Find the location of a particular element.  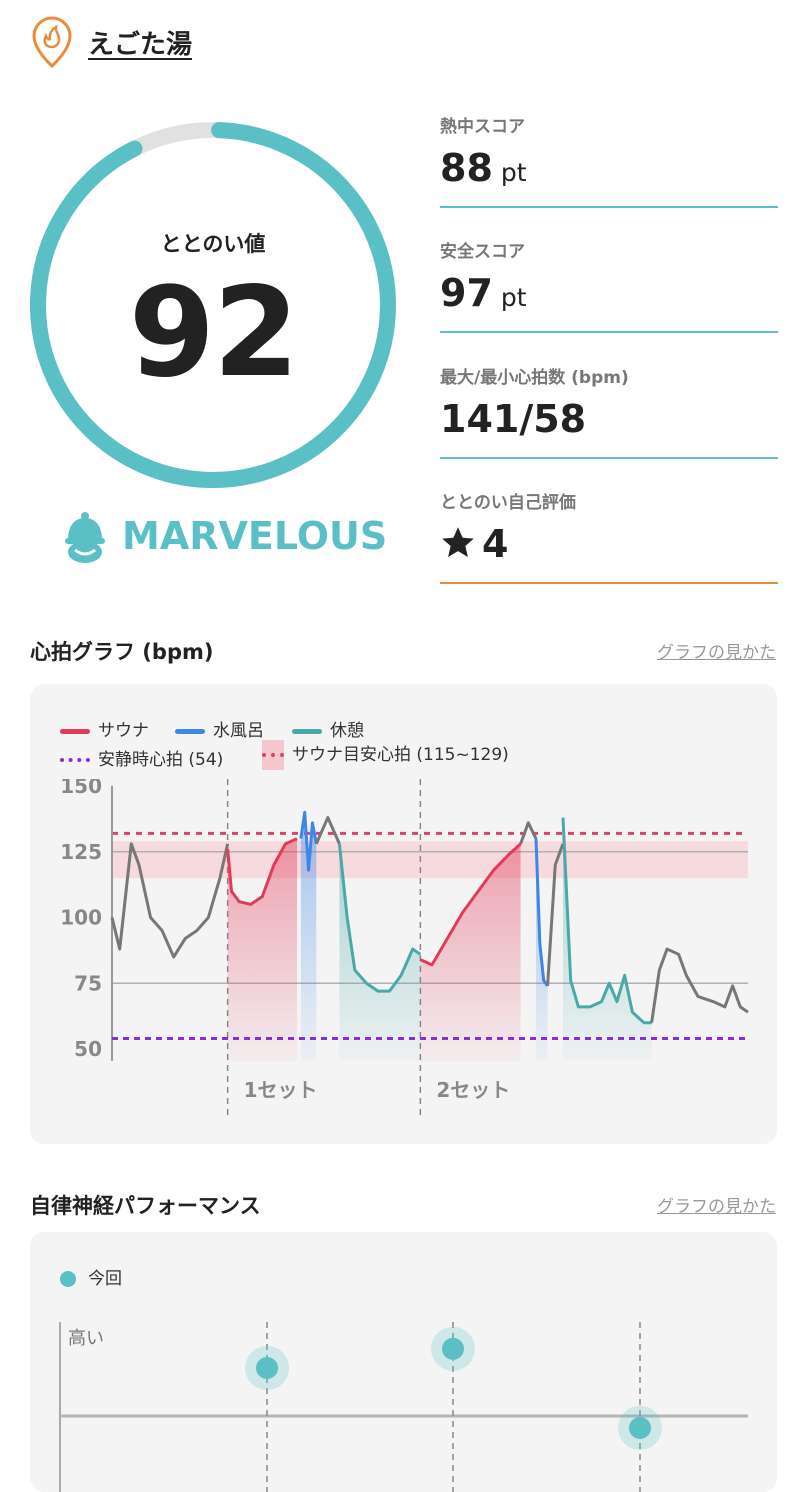

current-dot-swatch is located at coordinates (68, 1279).